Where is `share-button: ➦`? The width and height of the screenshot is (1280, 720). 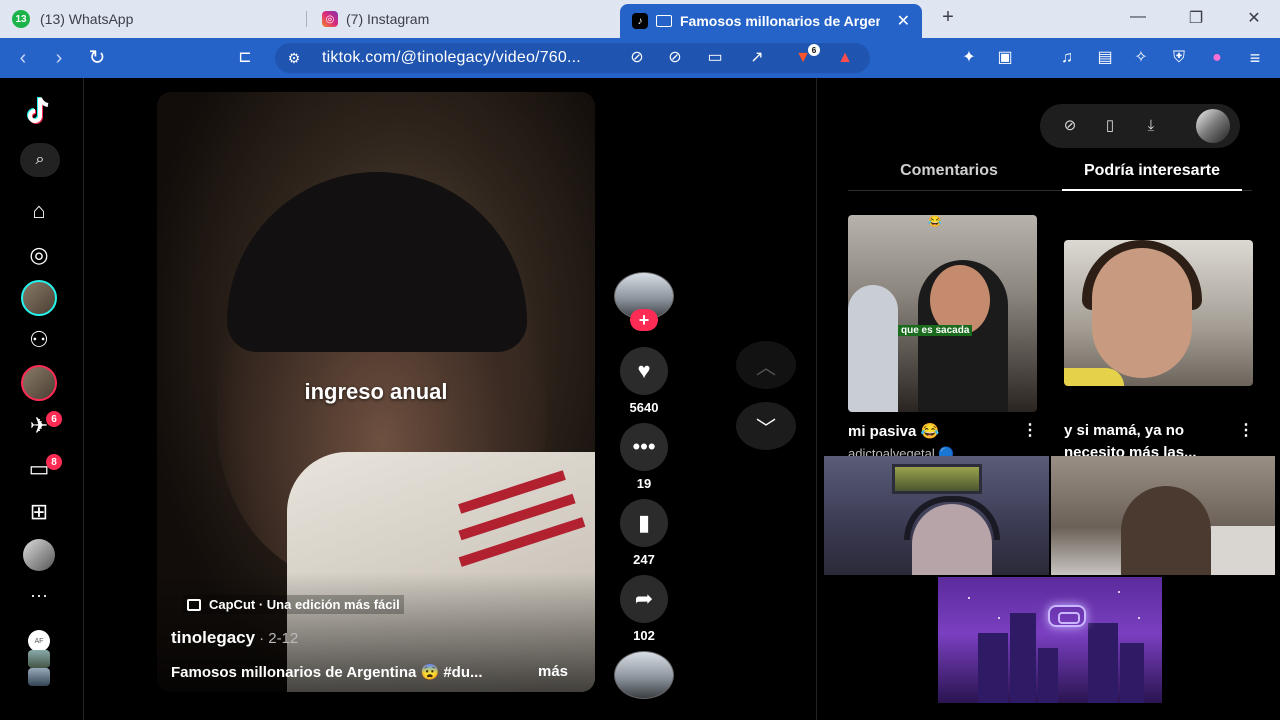 share-button: ➦ is located at coordinates (644, 599).